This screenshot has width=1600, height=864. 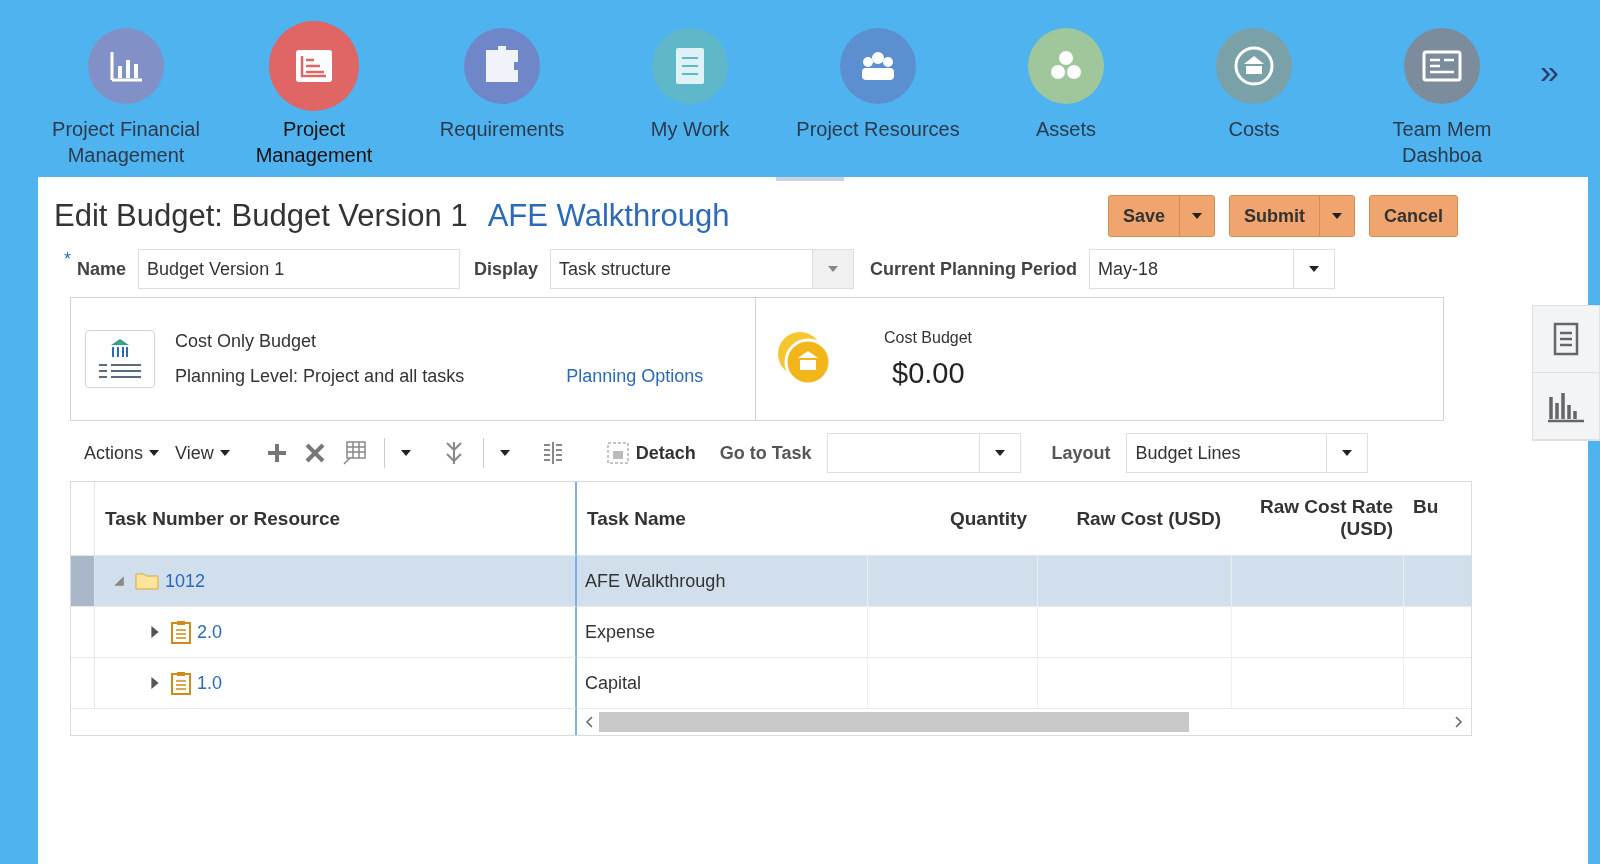 What do you see at coordinates (210, 683) in the screenshot?
I see `task-number-link: 1.0` at bounding box center [210, 683].